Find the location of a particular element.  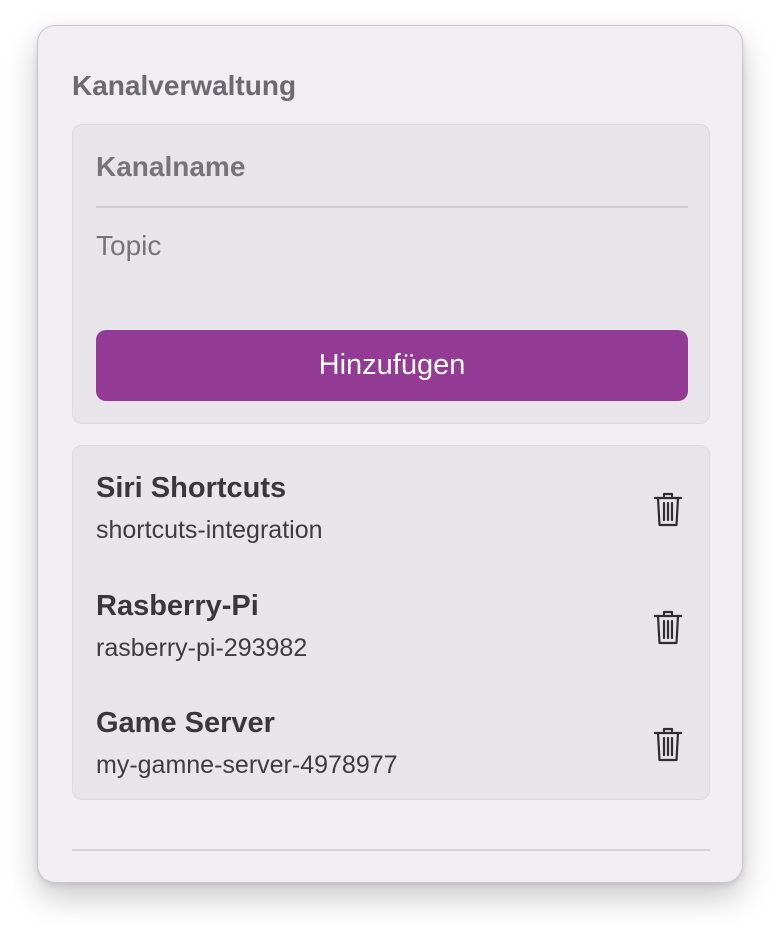

channel-name: Game Server is located at coordinates (185, 723).